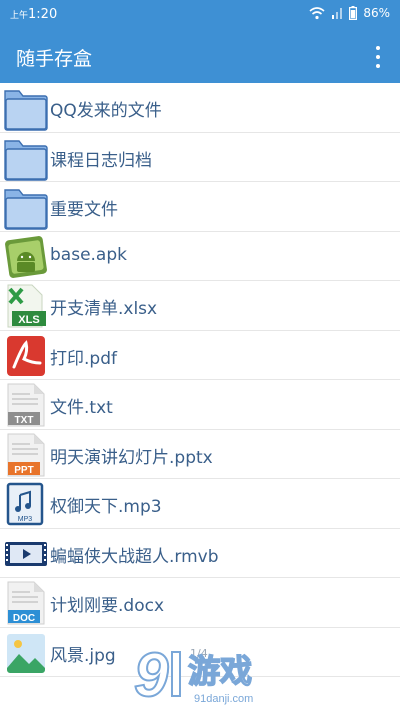 The width and height of the screenshot is (400, 711). I want to click on signal-icon, so click(337, 13).